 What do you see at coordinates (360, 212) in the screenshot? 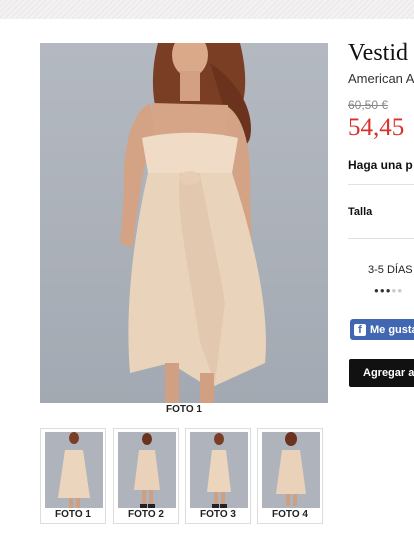
I see `size-label: Talla` at bounding box center [360, 212].